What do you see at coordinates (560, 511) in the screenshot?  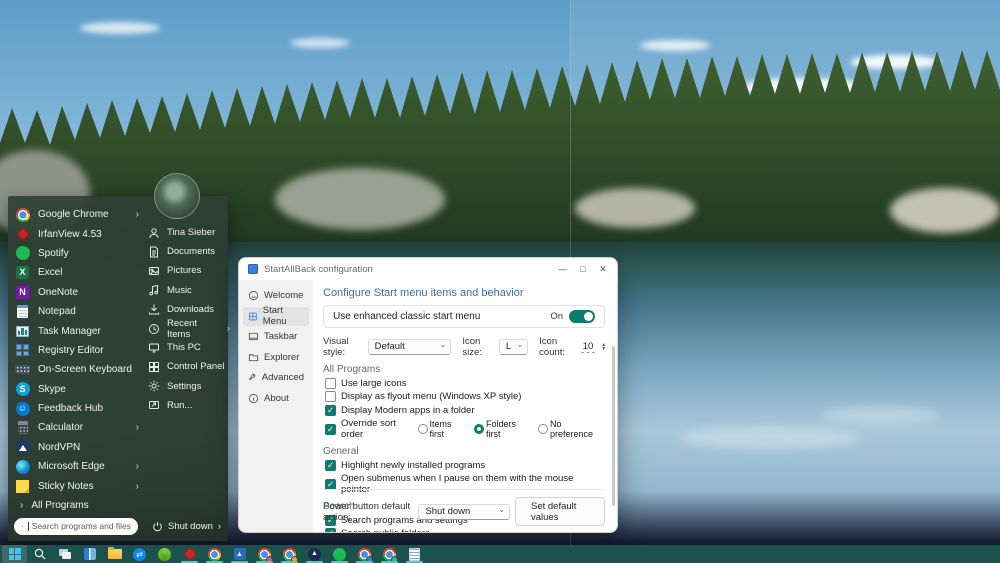 I see `set-default-values-button: Set default values` at bounding box center [560, 511].